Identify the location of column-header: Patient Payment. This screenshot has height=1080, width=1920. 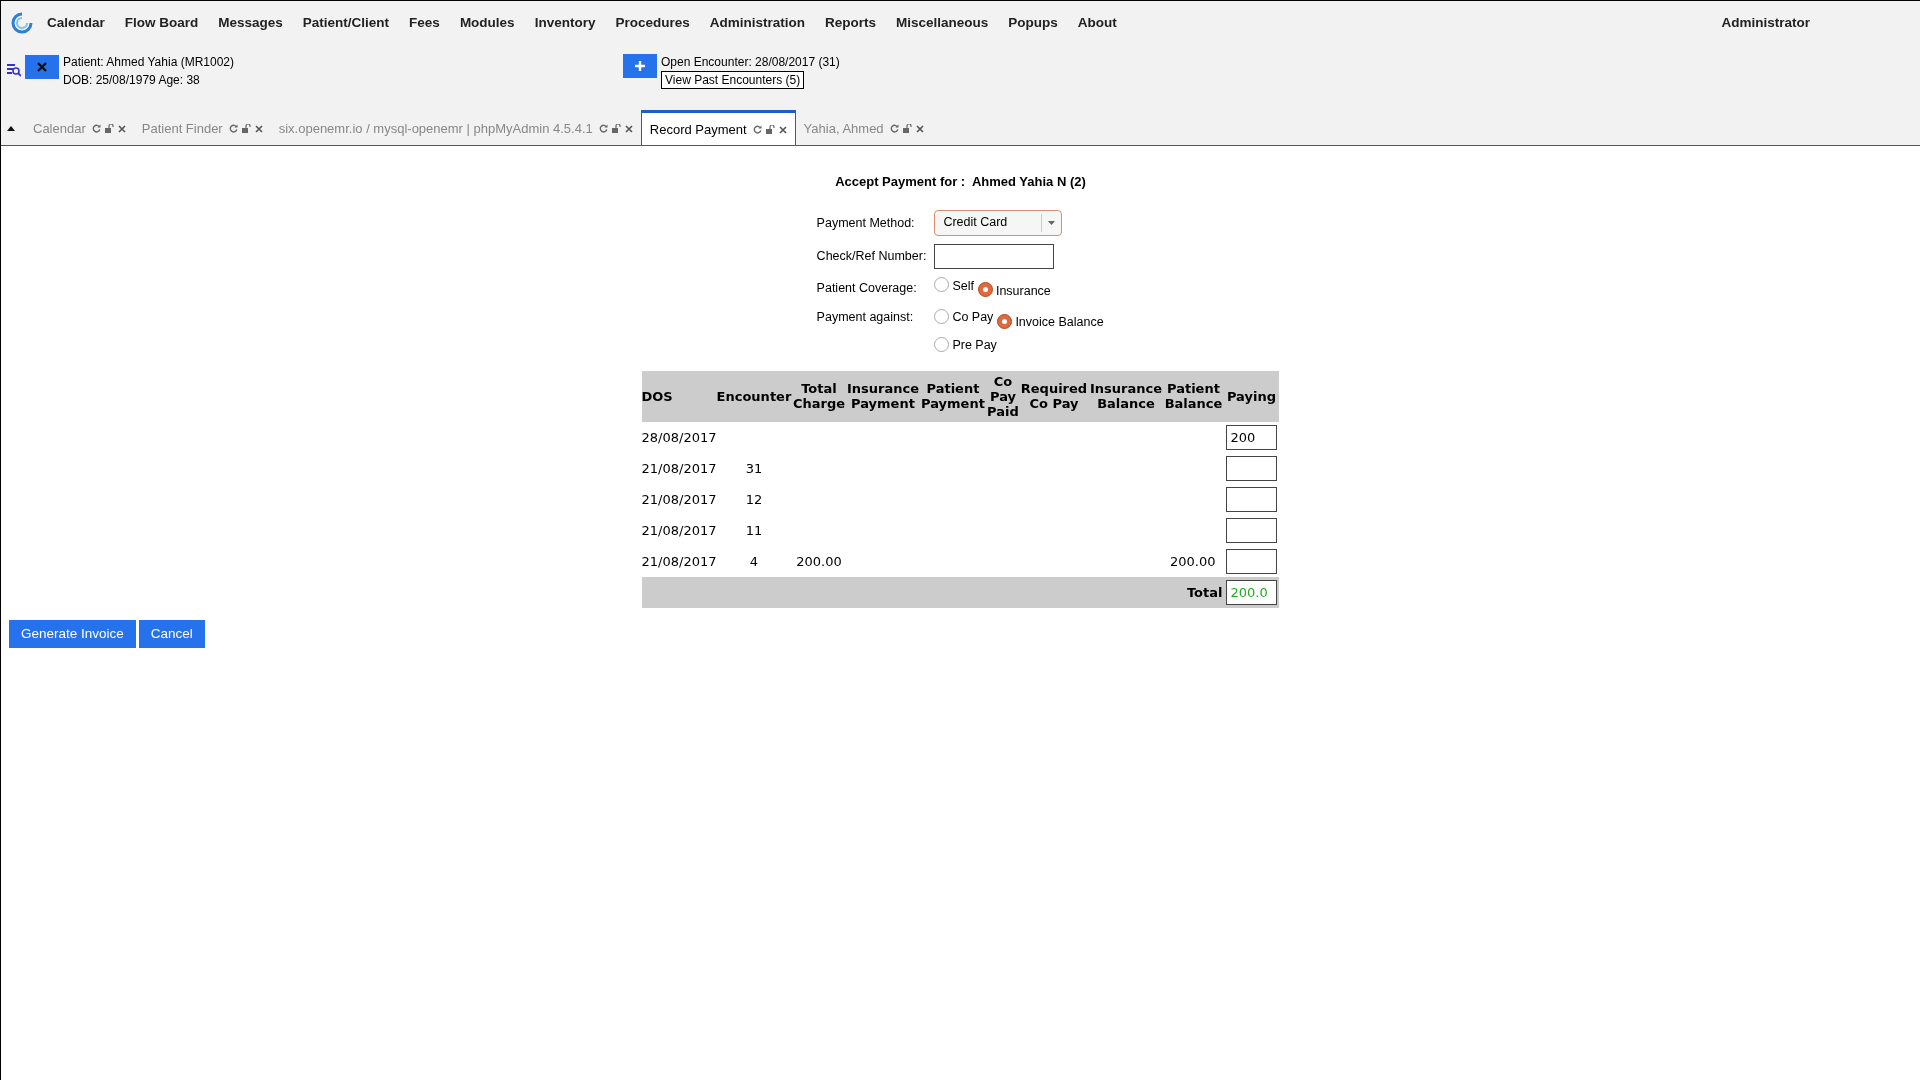
(953, 396).